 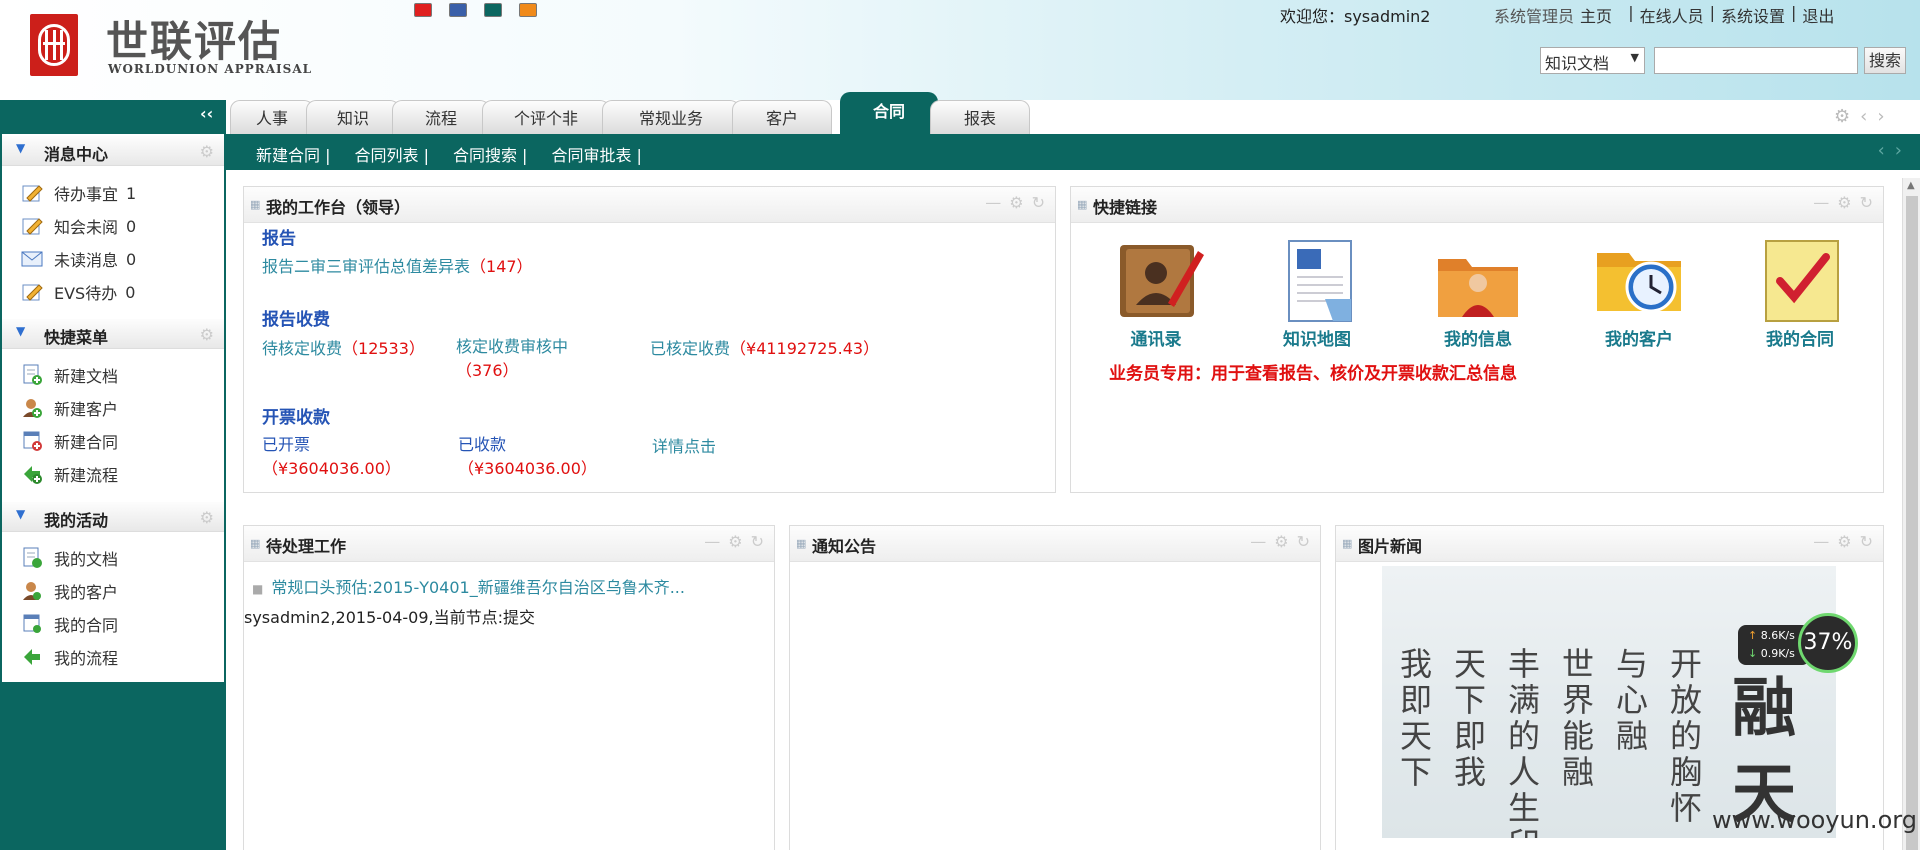 What do you see at coordinates (1898, 150) in the screenshot?
I see `subnav-next-icon: ›` at bounding box center [1898, 150].